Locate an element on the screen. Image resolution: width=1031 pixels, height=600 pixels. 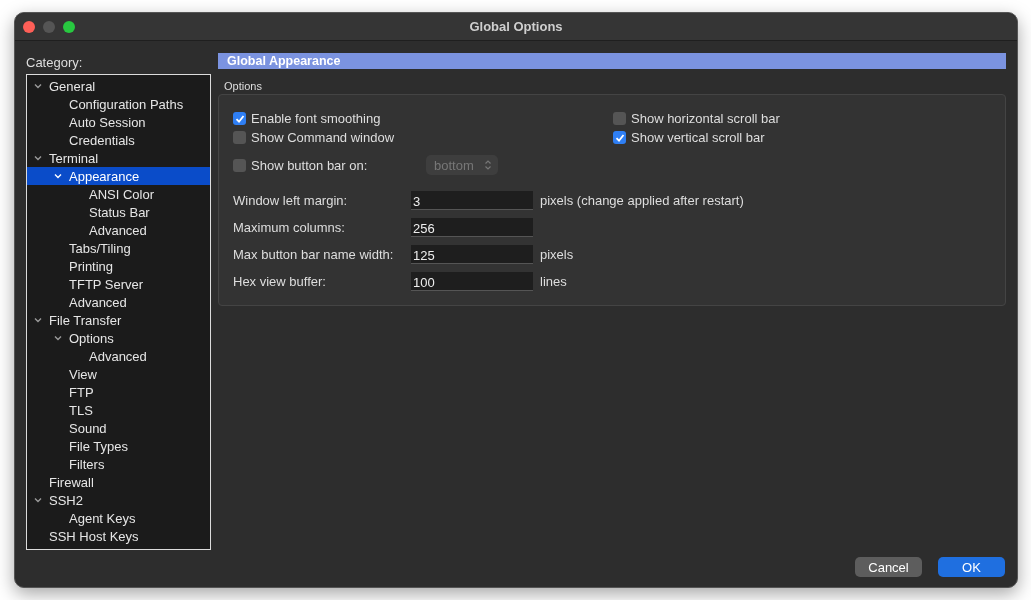
checkbox-label: Enable font smoothing is located at coordinates (316, 118).